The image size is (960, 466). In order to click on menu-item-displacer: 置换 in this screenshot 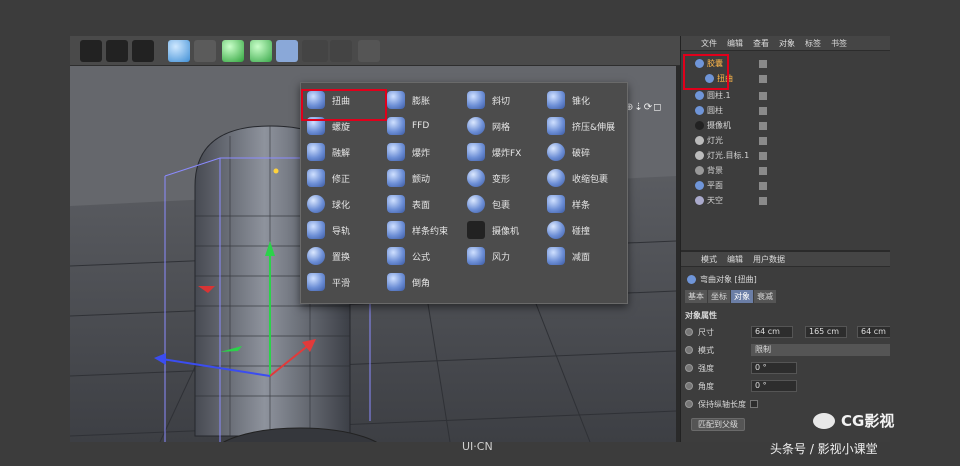, I will do `click(347, 256)`.